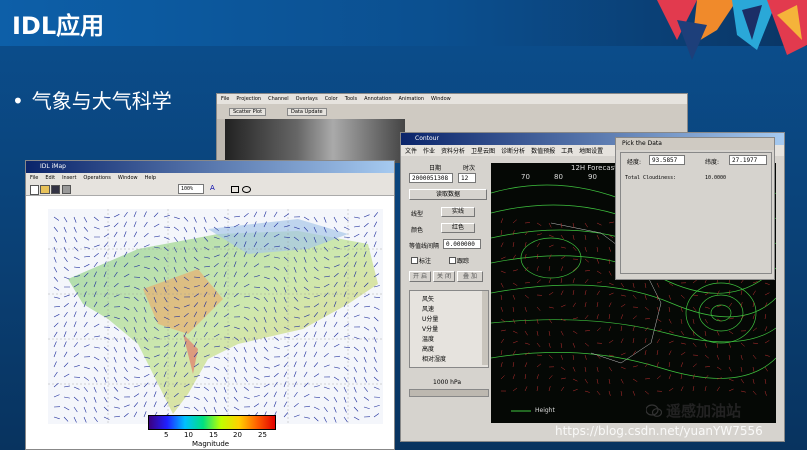 This screenshot has height=450, width=807. Describe the element at coordinates (417, 214) in the screenshot. I see `line-type-label: 线型` at that location.